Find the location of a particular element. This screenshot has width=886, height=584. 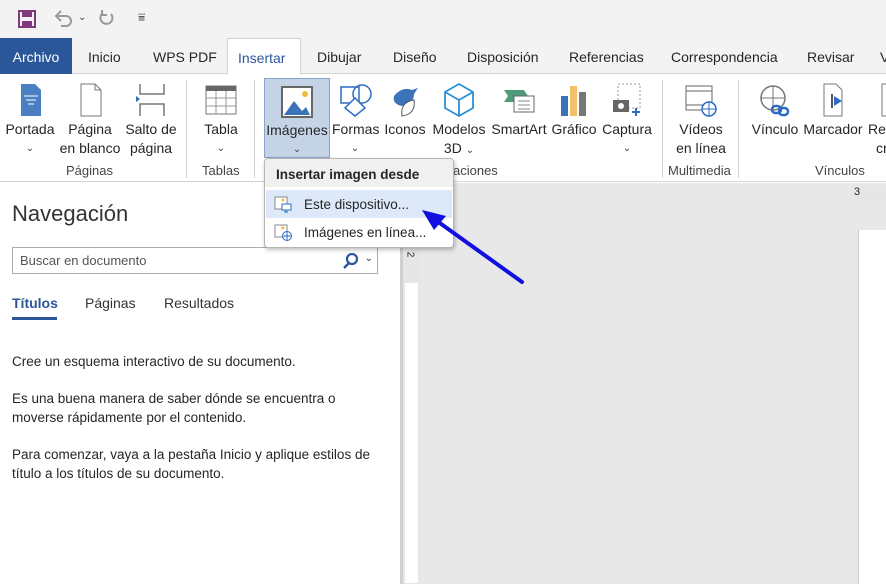

label: Ref is located at coordinates (877, 129).